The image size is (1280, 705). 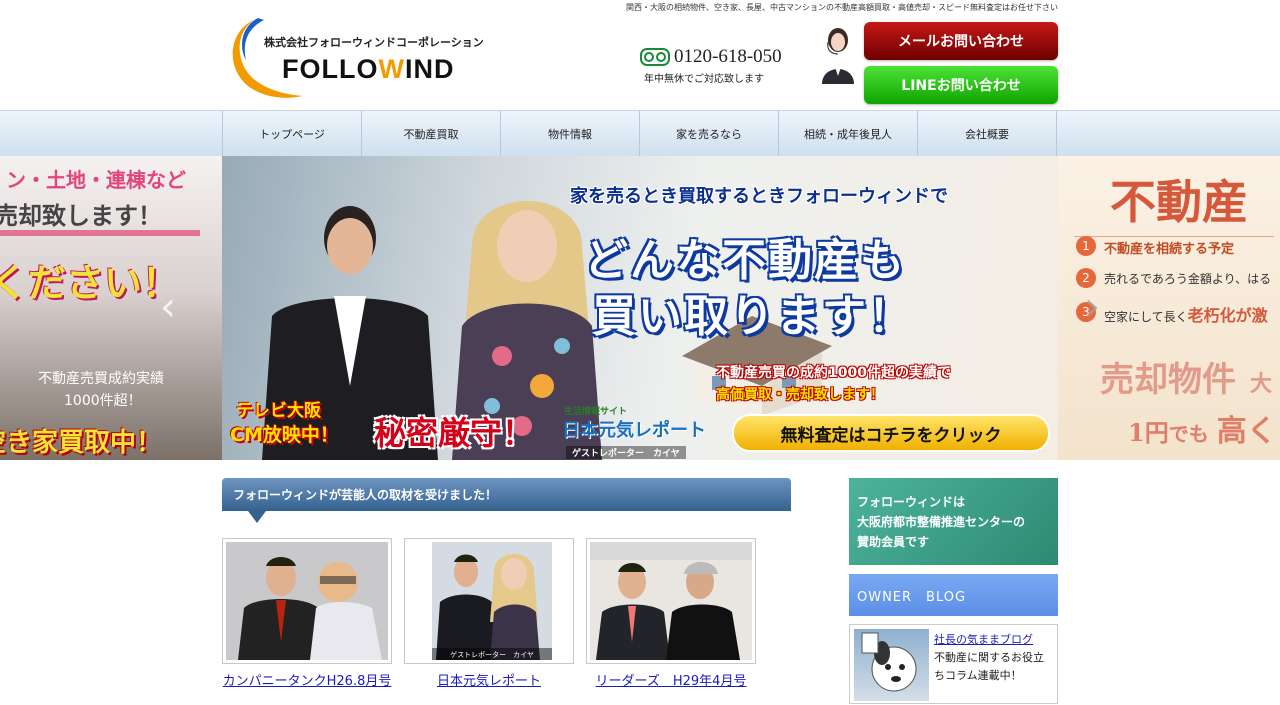 What do you see at coordinates (953, 595) in the screenshot?
I see `owner-blog-heading: OWNER BLOG` at bounding box center [953, 595].